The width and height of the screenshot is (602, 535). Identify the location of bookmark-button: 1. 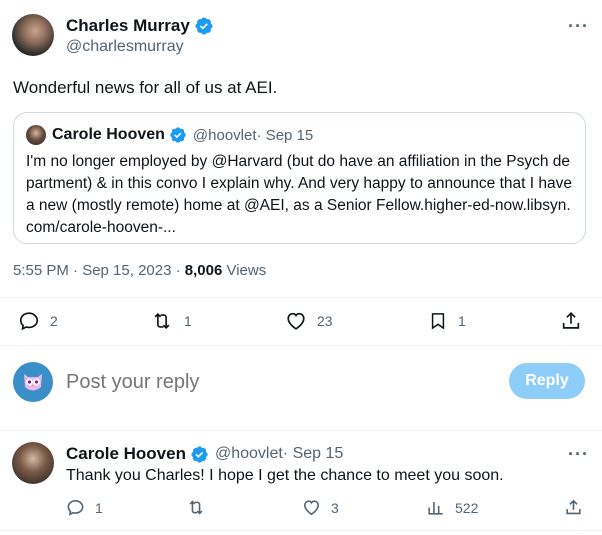
(447, 321).